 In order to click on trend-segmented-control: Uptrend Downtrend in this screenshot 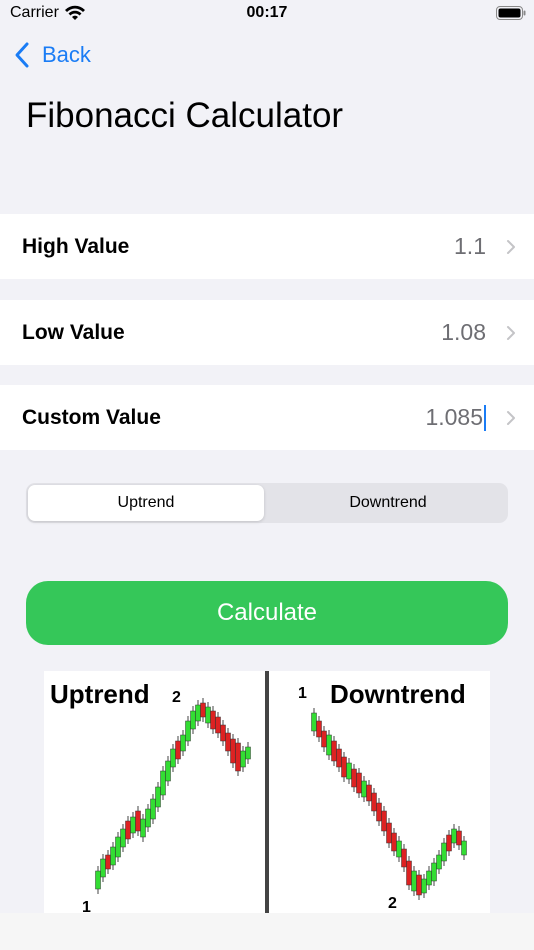, I will do `click(267, 503)`.